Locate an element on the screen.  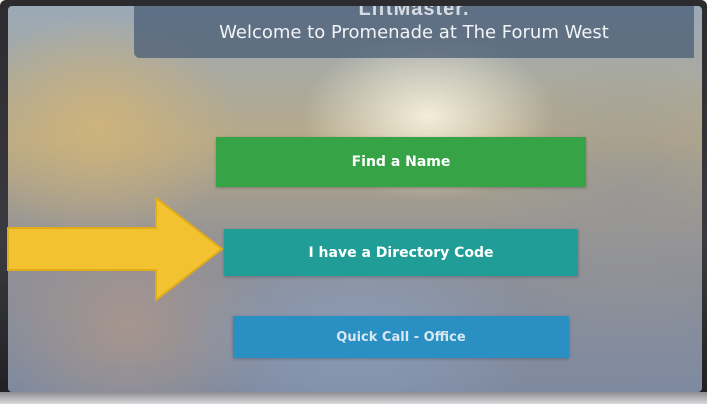
bezel-bottom-edge is located at coordinates (353, 398).